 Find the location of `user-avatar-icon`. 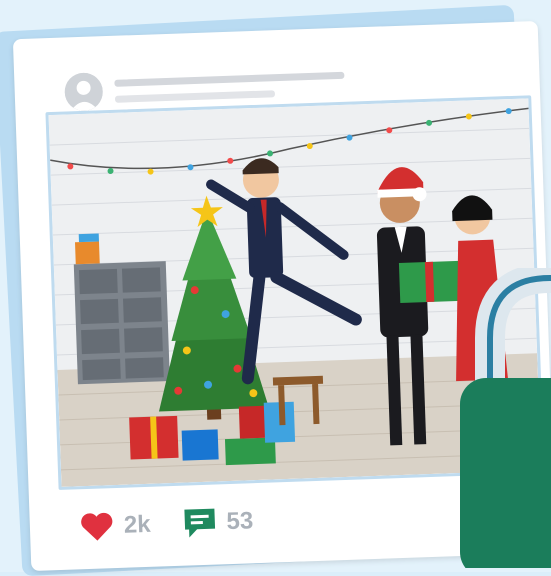

user-avatar-icon is located at coordinates (84, 92).